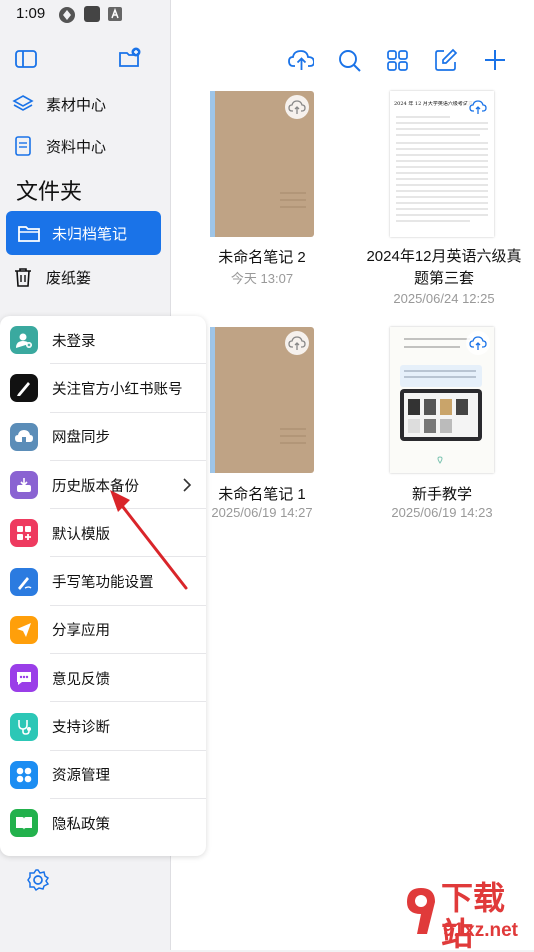 The width and height of the screenshot is (534, 952). I want to click on sidebar-item-label: 资料中心, so click(76, 147).